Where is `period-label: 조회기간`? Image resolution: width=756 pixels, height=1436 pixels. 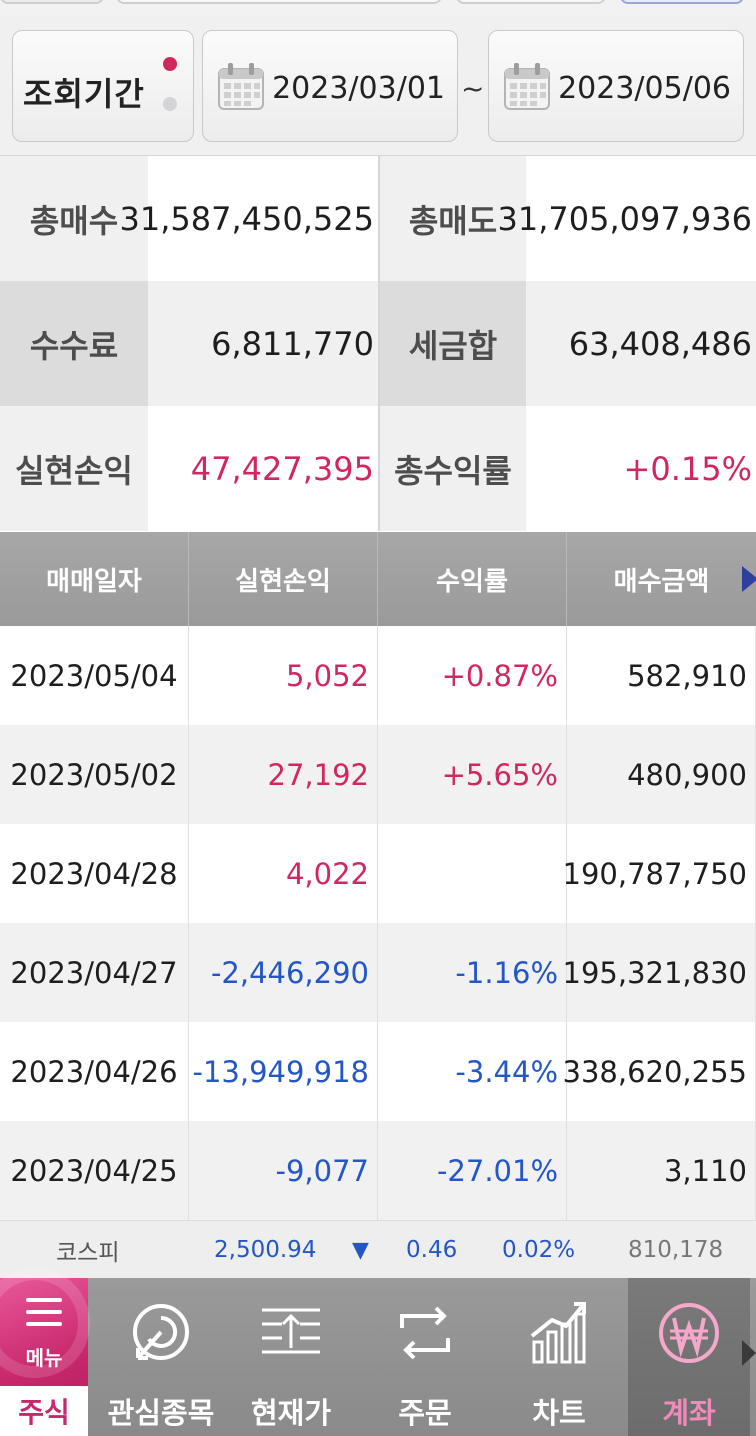 period-label: 조회기간 is located at coordinates (84, 94).